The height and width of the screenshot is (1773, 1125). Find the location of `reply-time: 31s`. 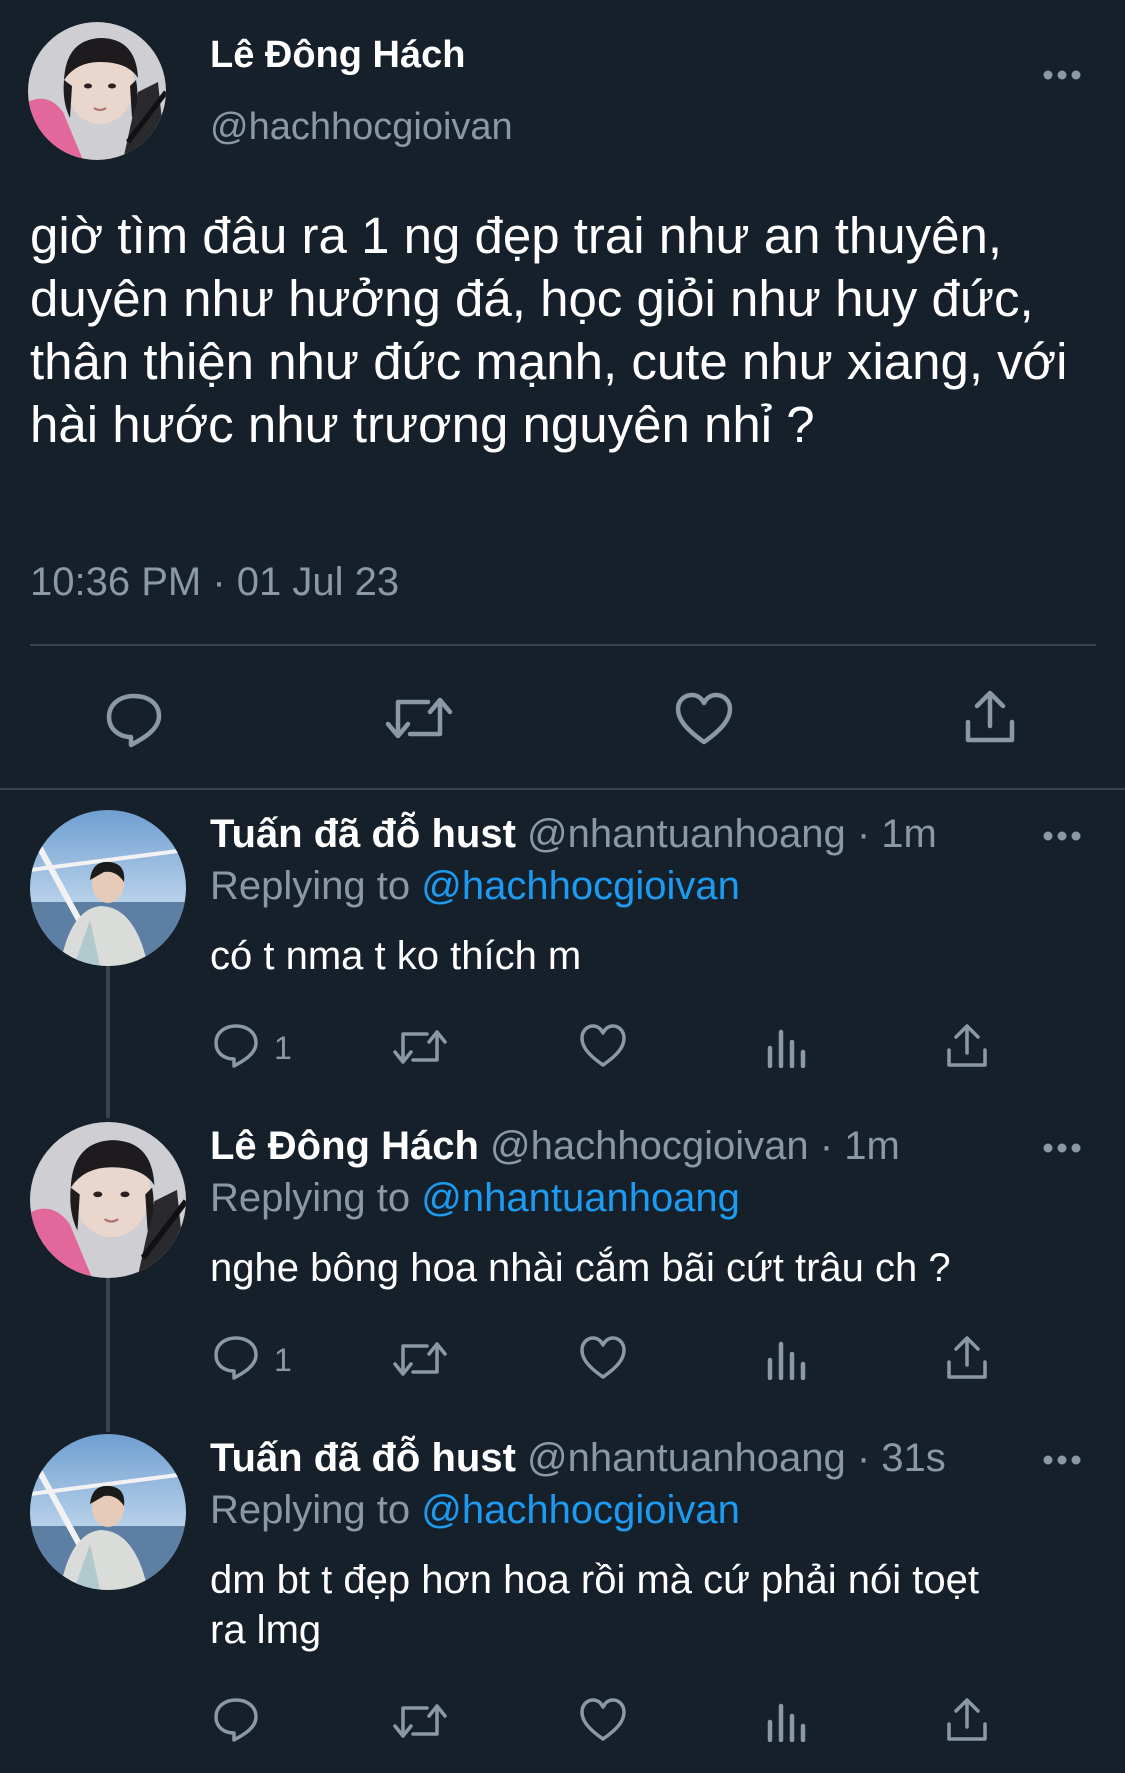

reply-time: 31s is located at coordinates (913, 1458).